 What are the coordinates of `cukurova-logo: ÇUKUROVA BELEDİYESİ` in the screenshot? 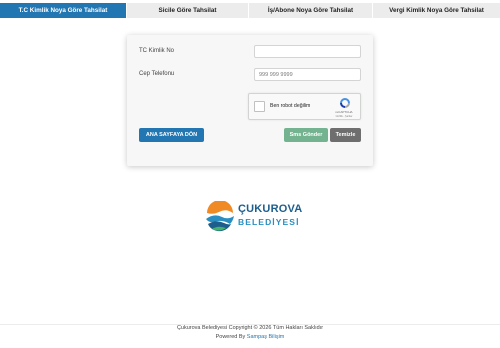 It's located at (253, 217).